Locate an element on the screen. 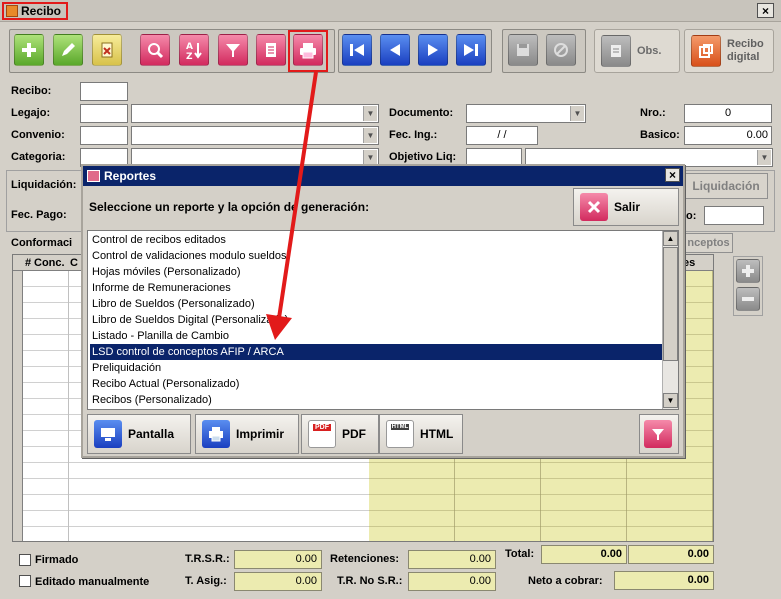  dialog-filter-button is located at coordinates (659, 434).